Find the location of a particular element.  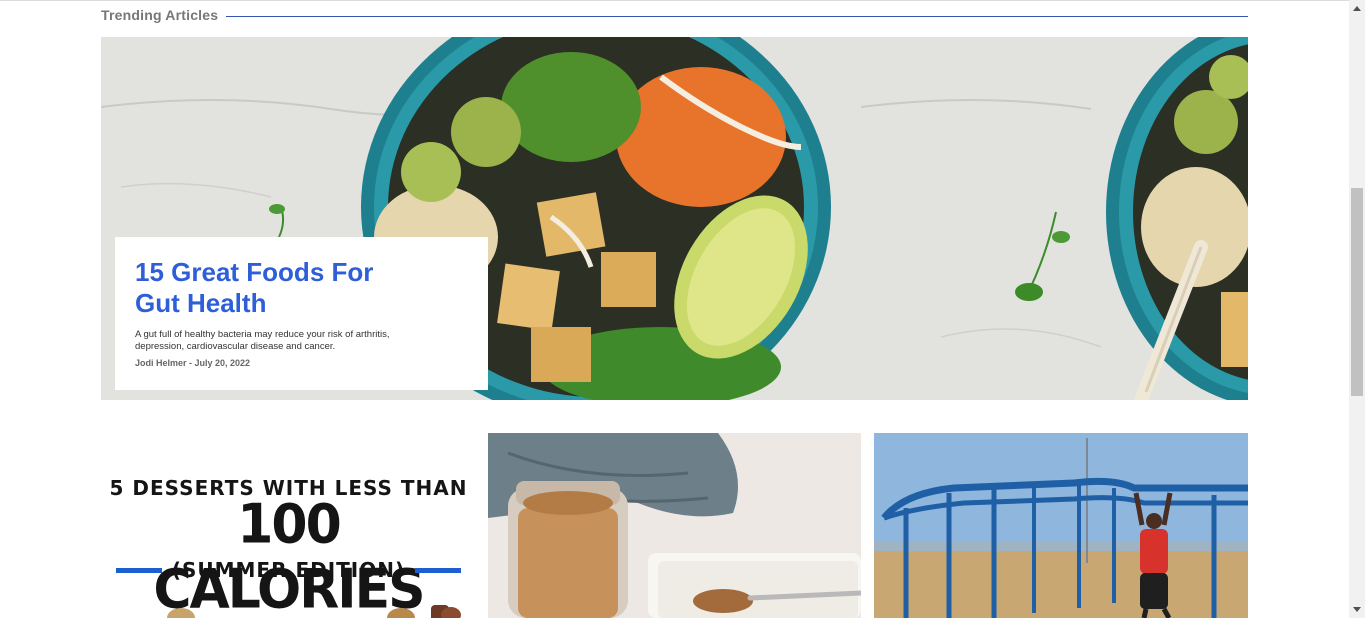

section-title: Trending Articles is located at coordinates (160, 15).